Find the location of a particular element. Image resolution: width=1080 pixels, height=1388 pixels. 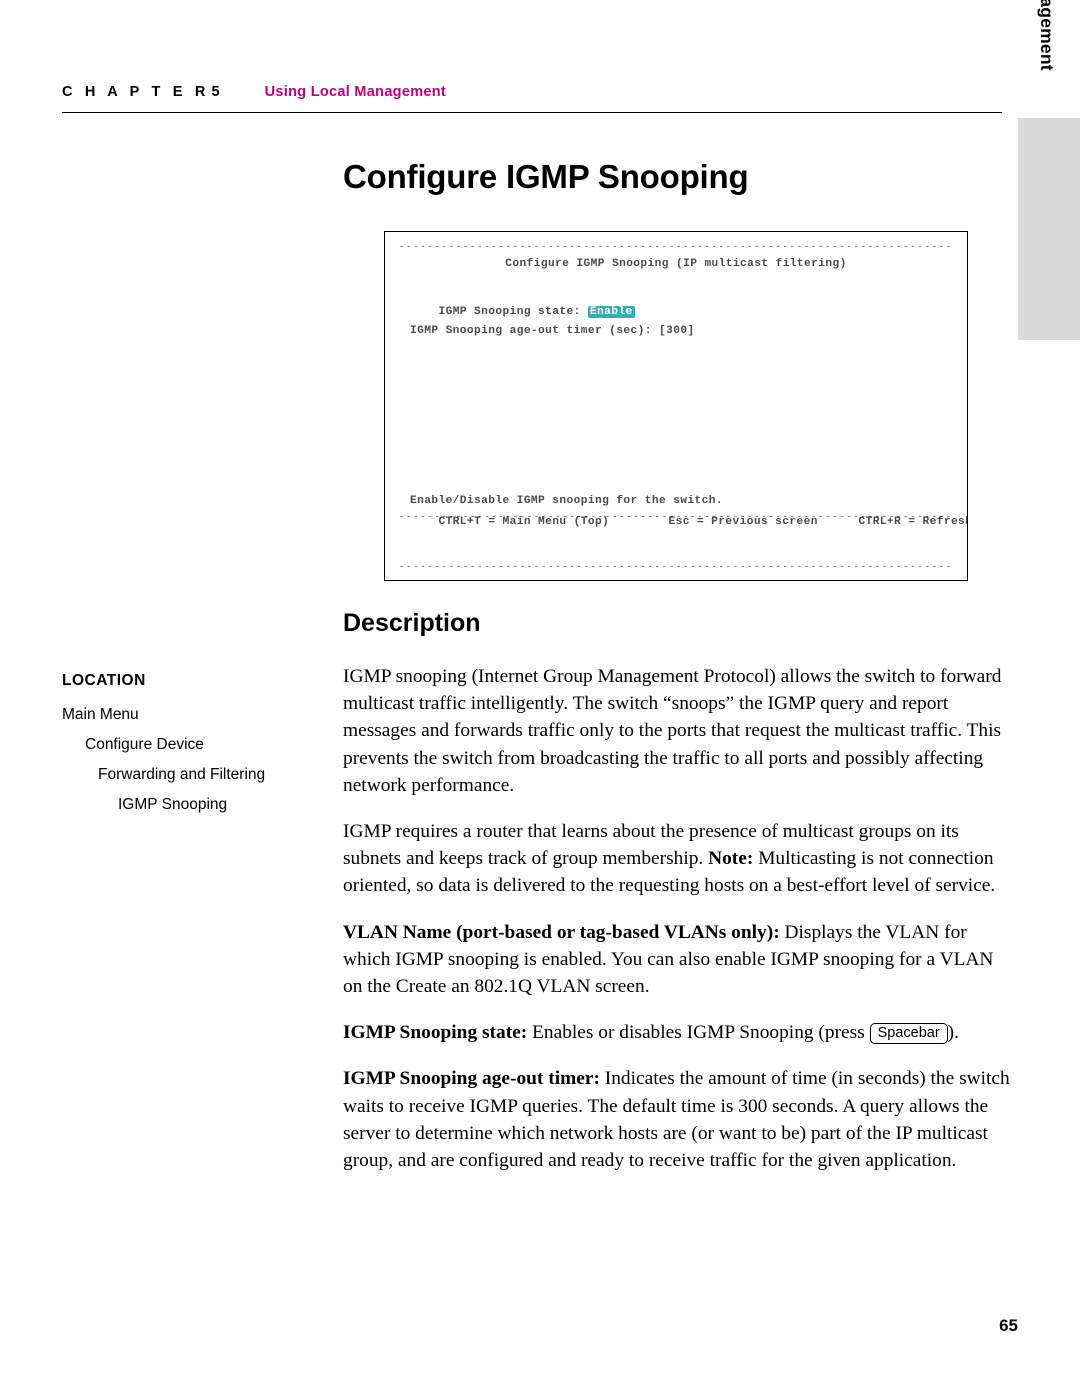

location-item-igmp-snooping: IGMP Snooping is located at coordinates (173, 804).